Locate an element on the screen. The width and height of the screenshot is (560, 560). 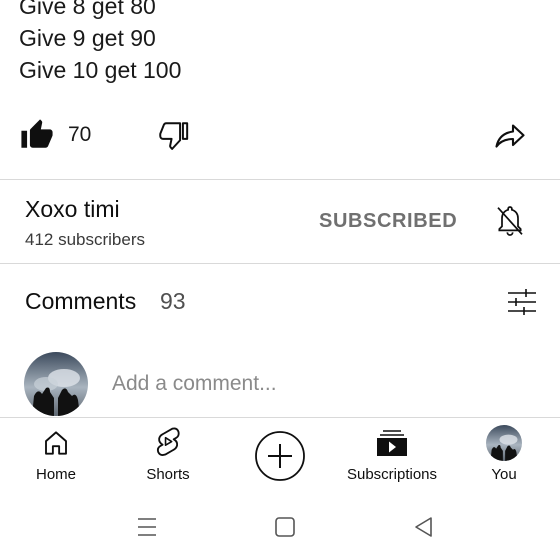
nav-shorts: Shorts is located at coordinates (168, 458).